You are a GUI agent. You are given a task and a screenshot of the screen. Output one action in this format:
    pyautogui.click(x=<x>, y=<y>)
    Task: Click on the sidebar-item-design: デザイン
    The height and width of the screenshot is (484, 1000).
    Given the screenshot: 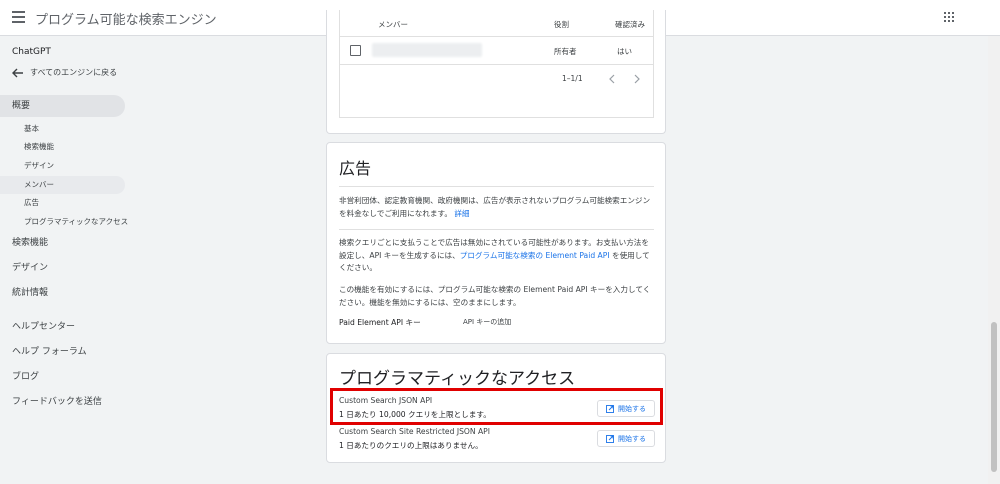 What is the action you would take?
    pyautogui.click(x=30, y=268)
    